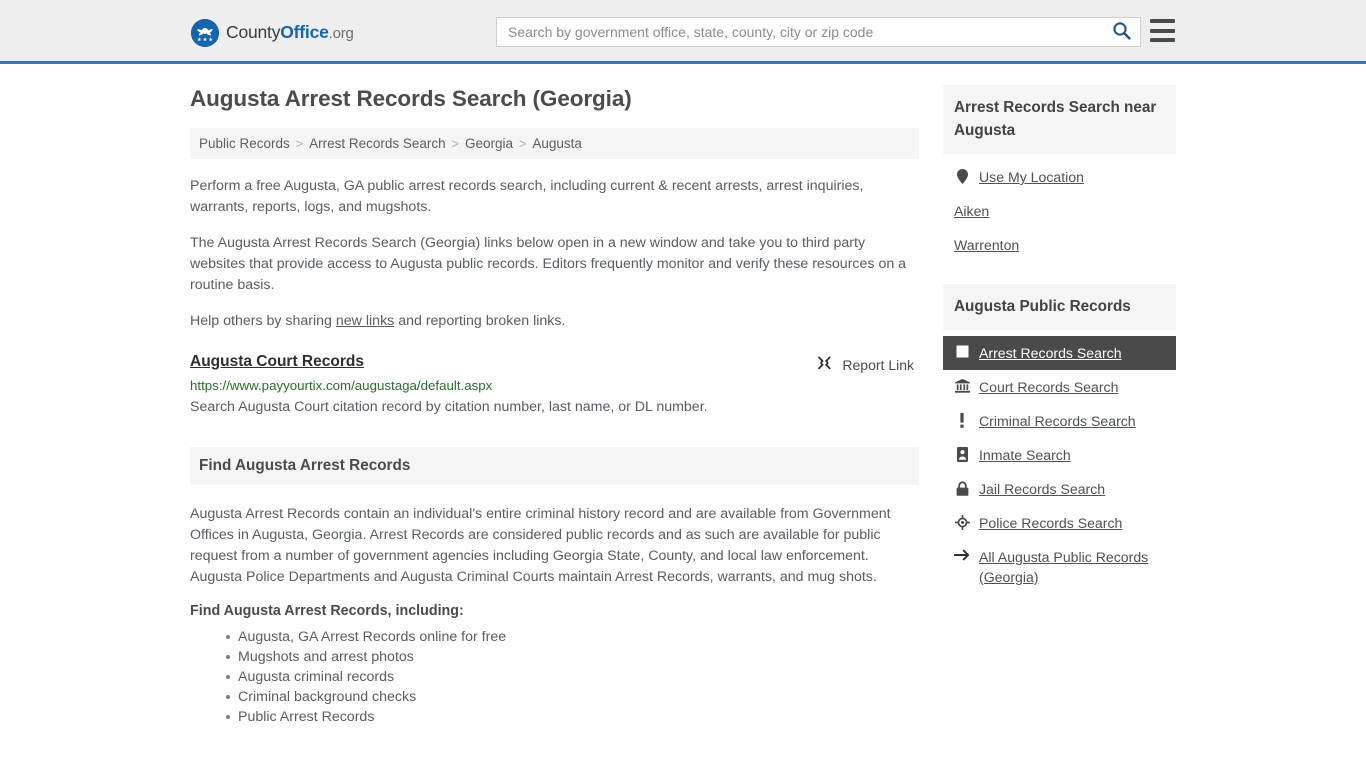 This screenshot has height=768, width=1366. I want to click on sidebar-item-label: Inmate Search, so click(1025, 455).